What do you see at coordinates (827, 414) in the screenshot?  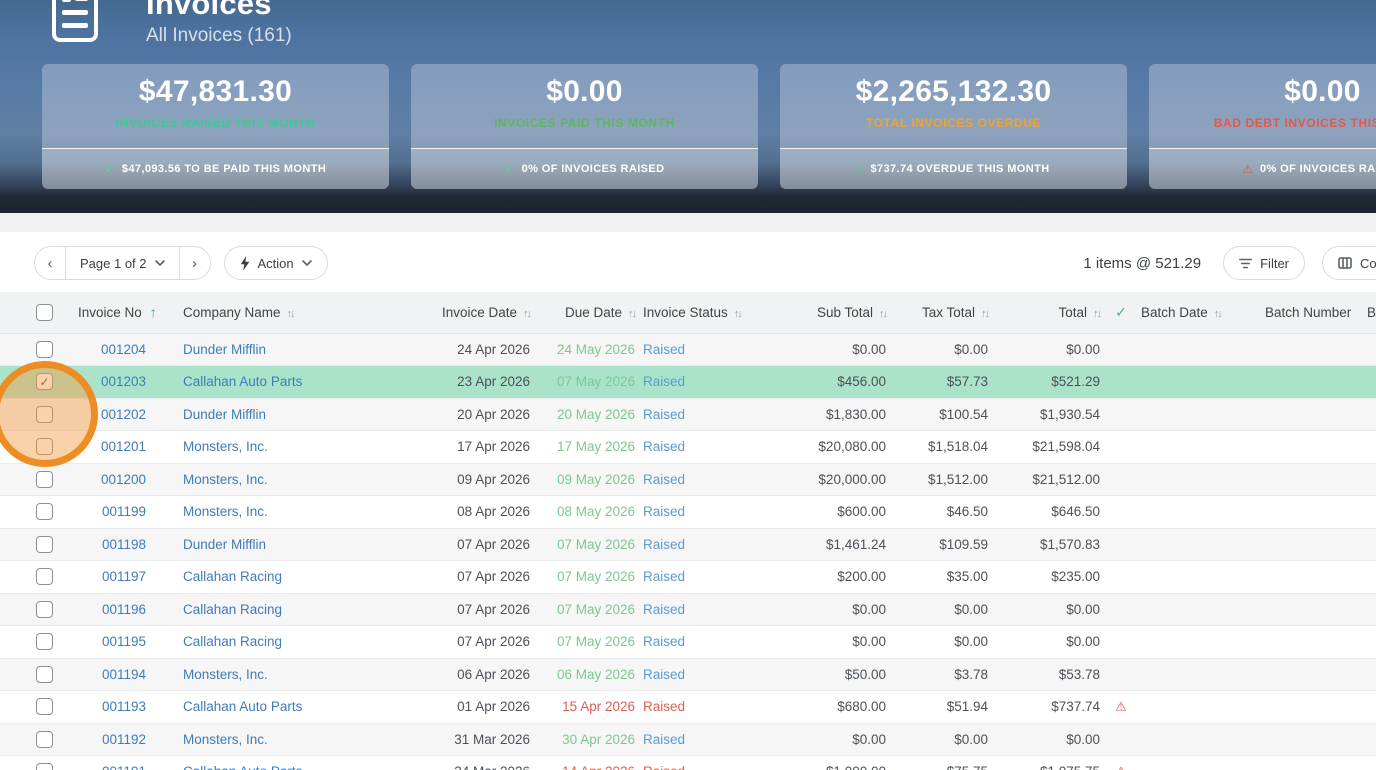 I see `sub-total-cell: $1,830.00` at bounding box center [827, 414].